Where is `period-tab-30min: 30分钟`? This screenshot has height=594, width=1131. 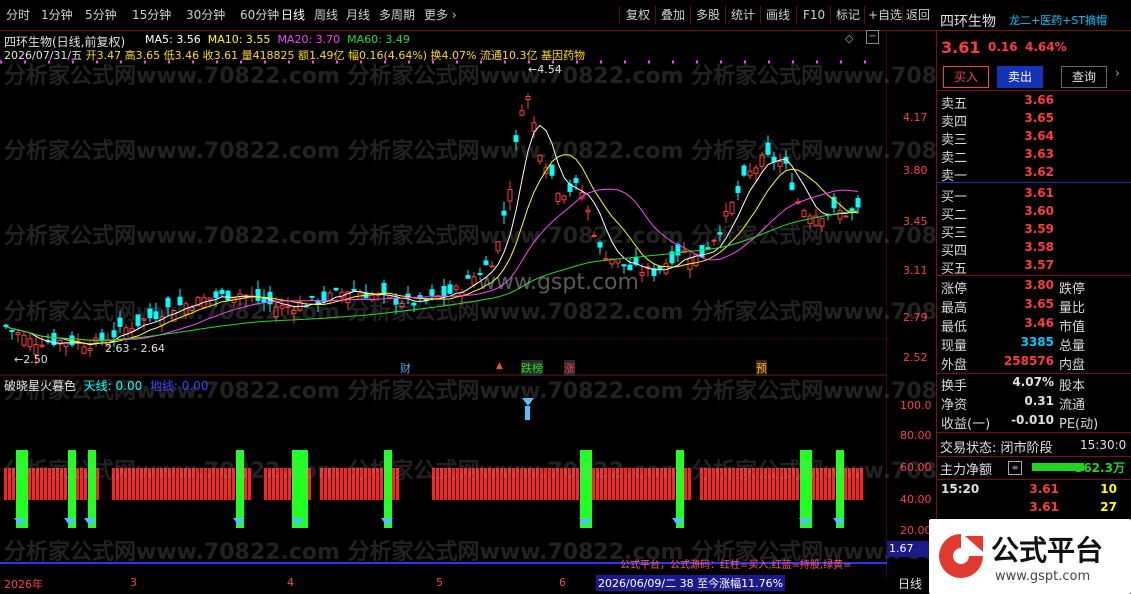 period-tab-30min: 30分钟 is located at coordinates (205, 15).